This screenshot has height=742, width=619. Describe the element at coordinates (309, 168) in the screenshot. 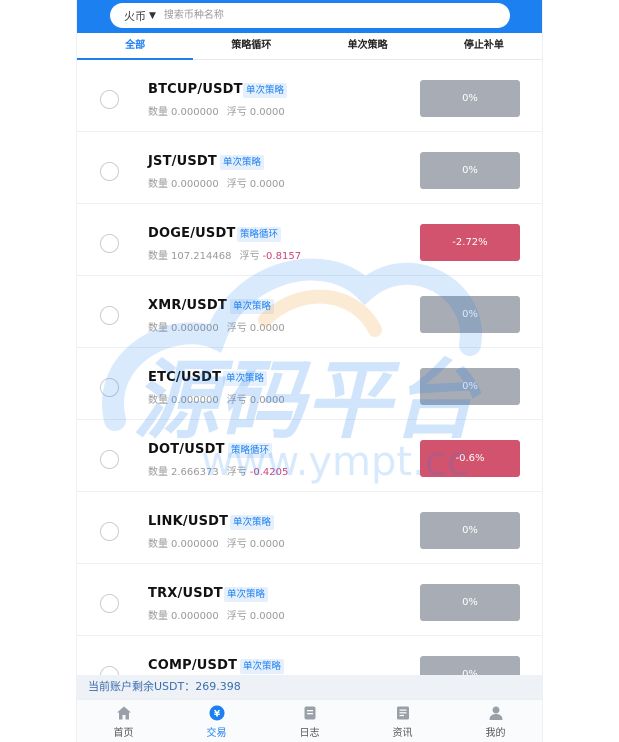

I see `list-item: JST/USDT 单次策略 数量 0.000000 浮亏 0.0000 0%` at that location.